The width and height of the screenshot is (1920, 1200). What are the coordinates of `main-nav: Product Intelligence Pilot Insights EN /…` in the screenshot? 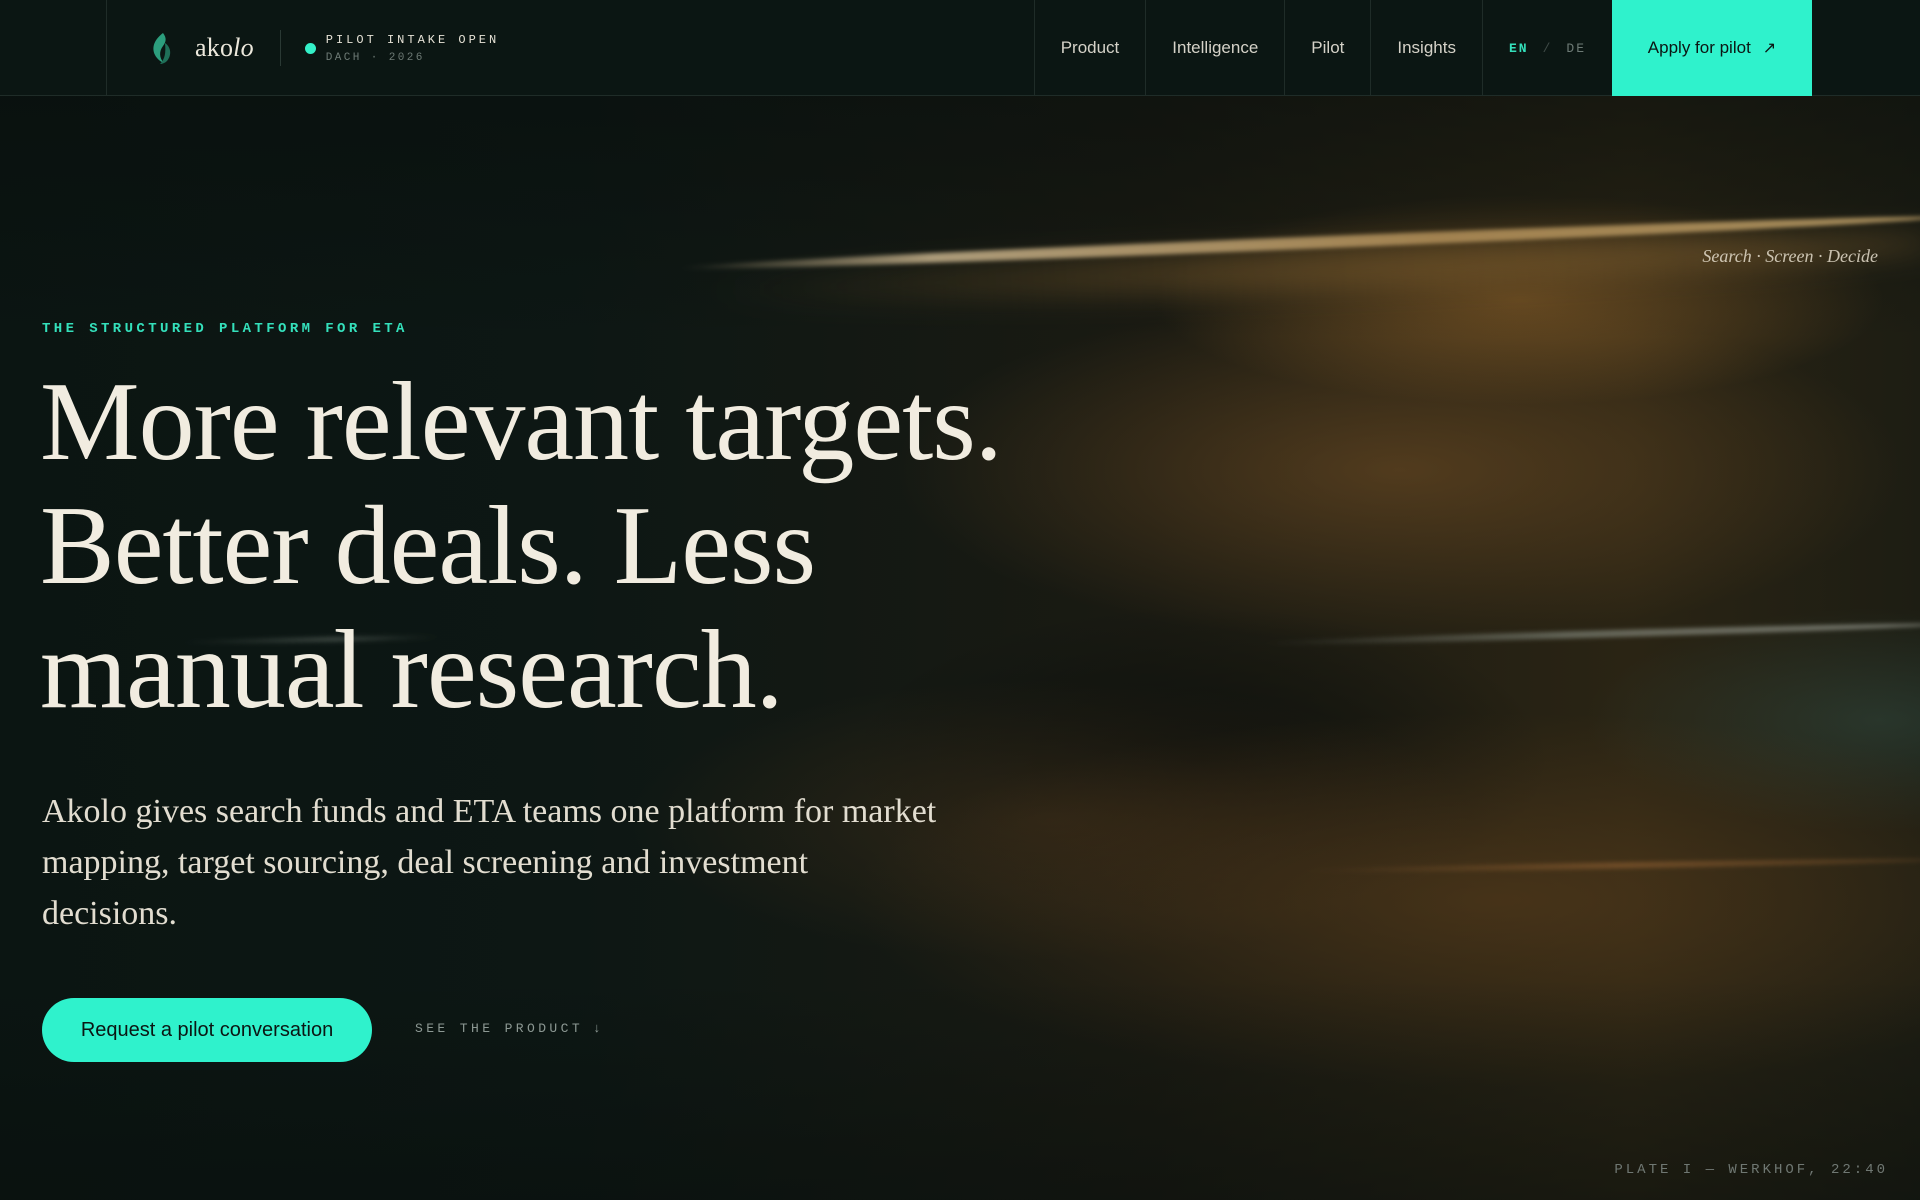 It's located at (1476, 48).